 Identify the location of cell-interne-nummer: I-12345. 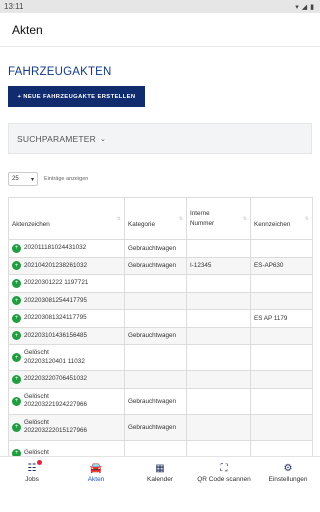
(218, 265).